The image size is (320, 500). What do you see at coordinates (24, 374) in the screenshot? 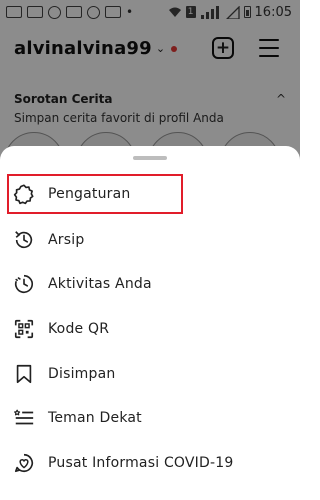
I see `bookmark-icon` at bounding box center [24, 374].